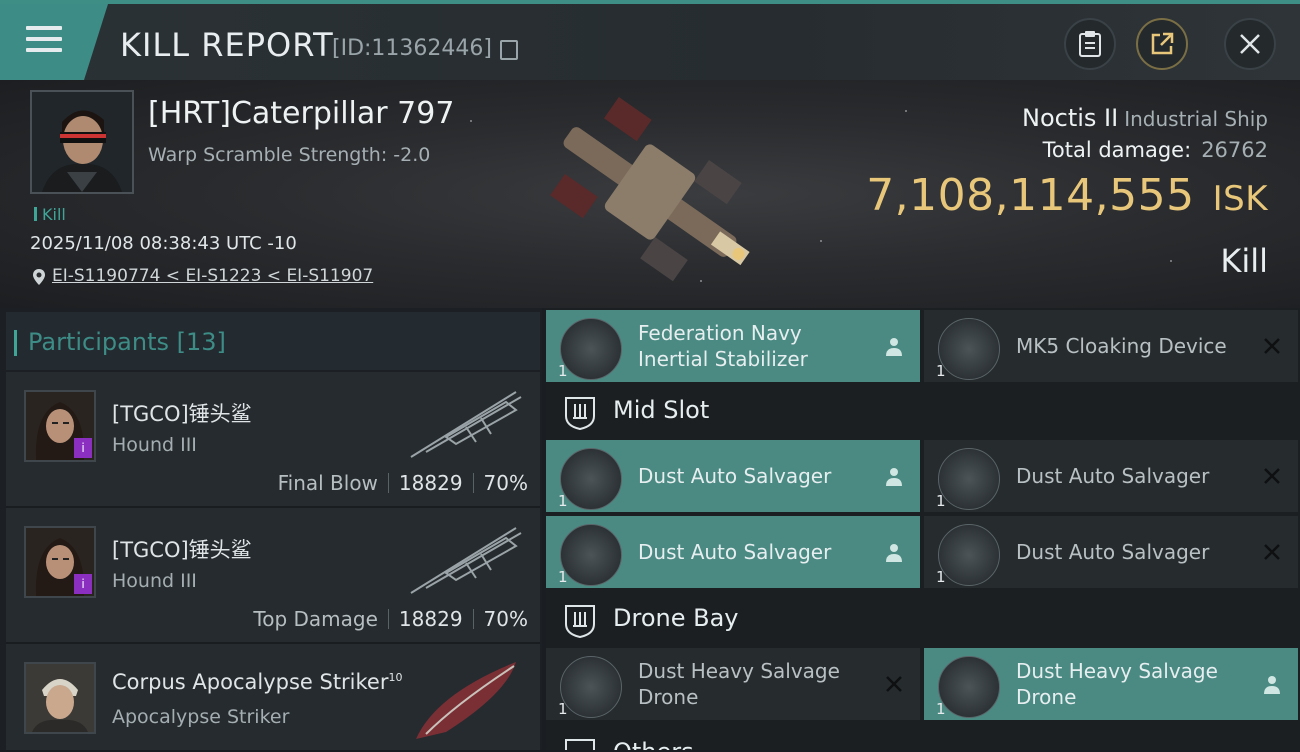 This screenshot has width=1300, height=752. Describe the element at coordinates (273, 341) in the screenshot. I see `participants-header: Participants [13]` at that location.